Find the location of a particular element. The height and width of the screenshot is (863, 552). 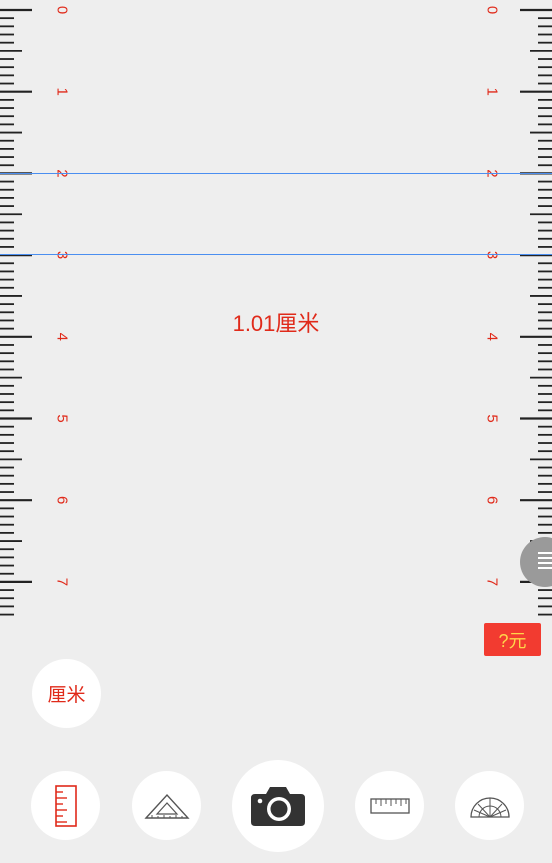

price-badge: ?元 is located at coordinates (512, 639).